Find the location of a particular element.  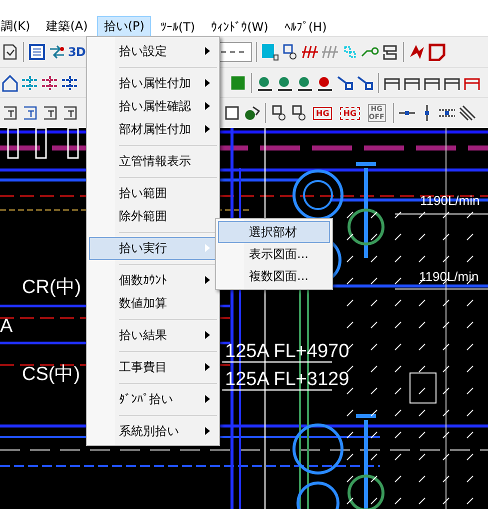

panel-icon is located at coordinates (37, 51).